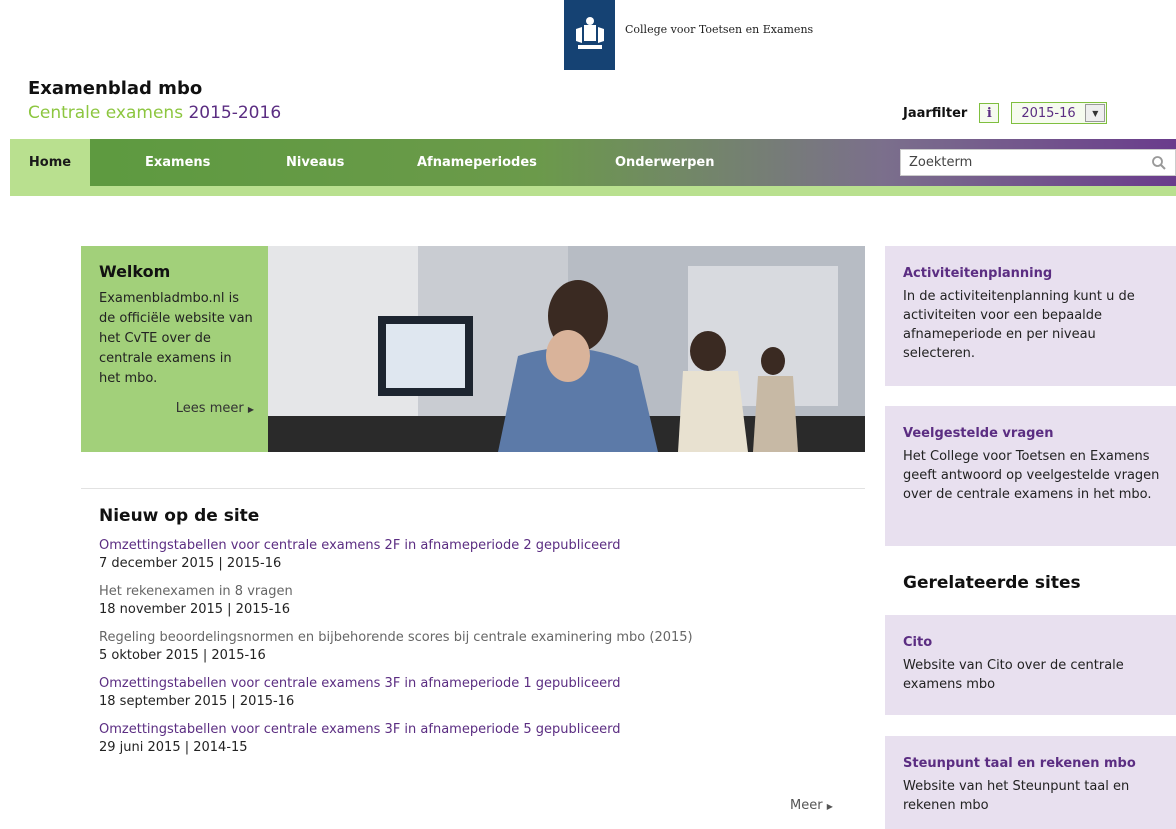 The image size is (1176, 829). What do you see at coordinates (1033, 763) in the screenshot?
I see `card-title: Steunpunt taal en rekenen mbo` at bounding box center [1033, 763].